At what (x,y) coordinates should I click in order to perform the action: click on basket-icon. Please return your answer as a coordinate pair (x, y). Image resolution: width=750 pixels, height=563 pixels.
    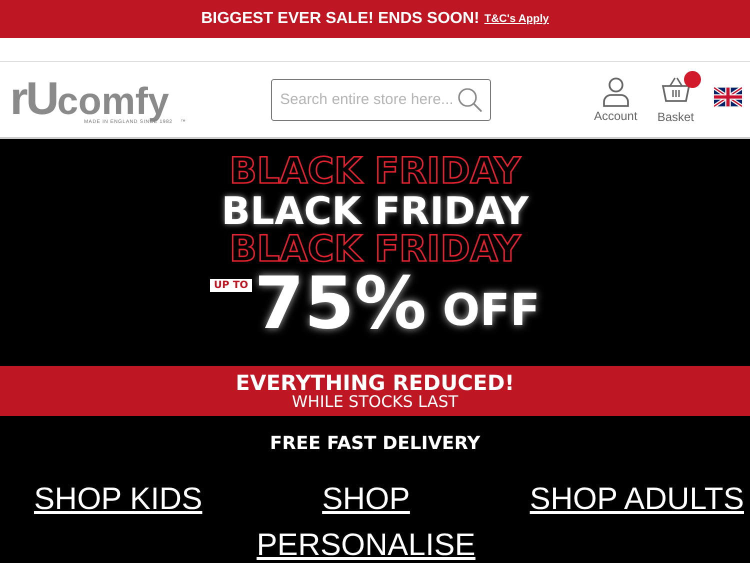
    Looking at the image, I should click on (675, 89).